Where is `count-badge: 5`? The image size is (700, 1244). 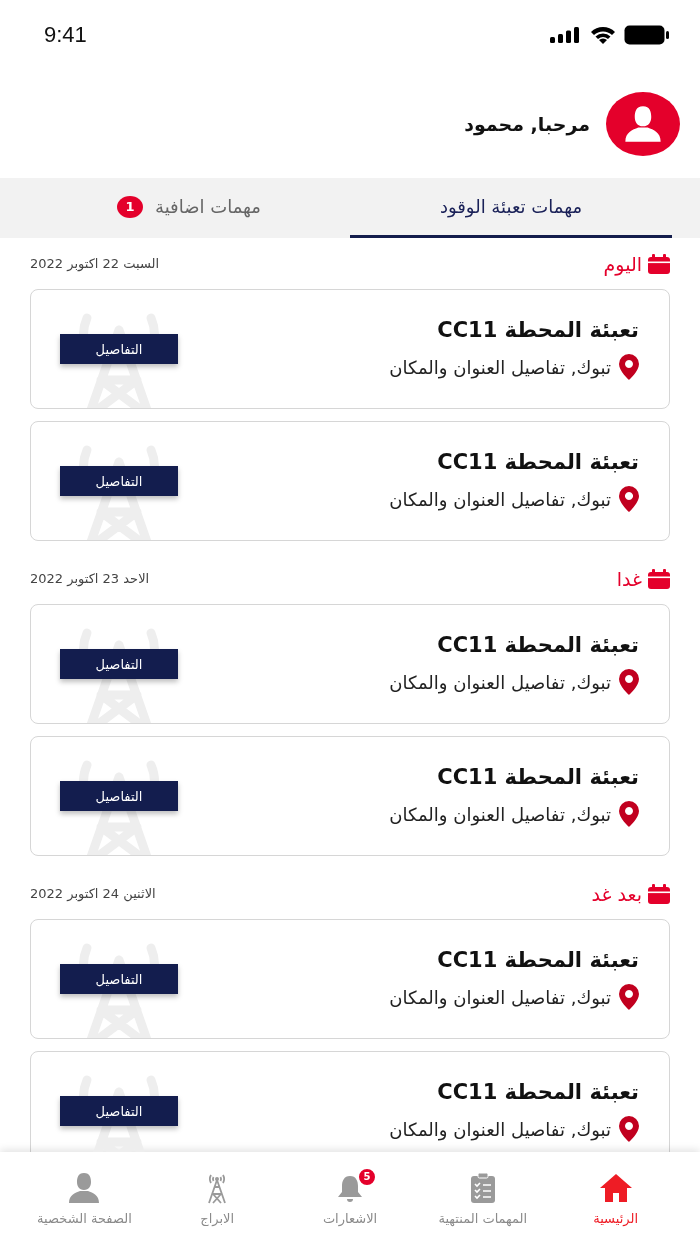 count-badge: 5 is located at coordinates (367, 1176).